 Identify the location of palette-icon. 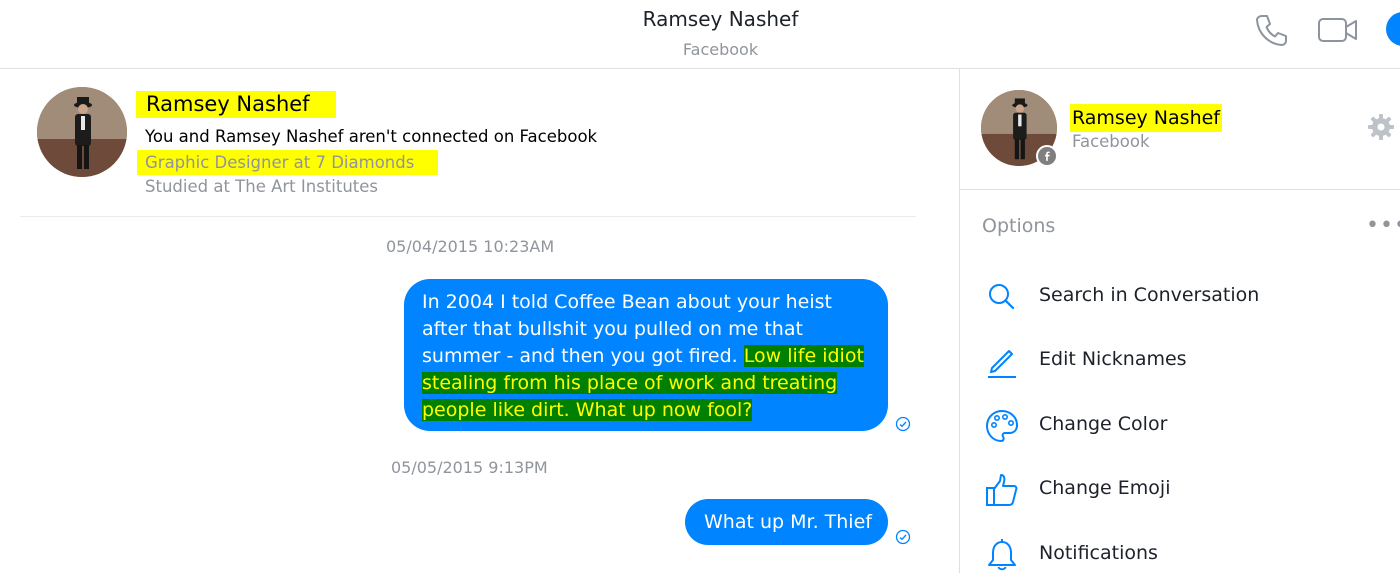
(1002, 426).